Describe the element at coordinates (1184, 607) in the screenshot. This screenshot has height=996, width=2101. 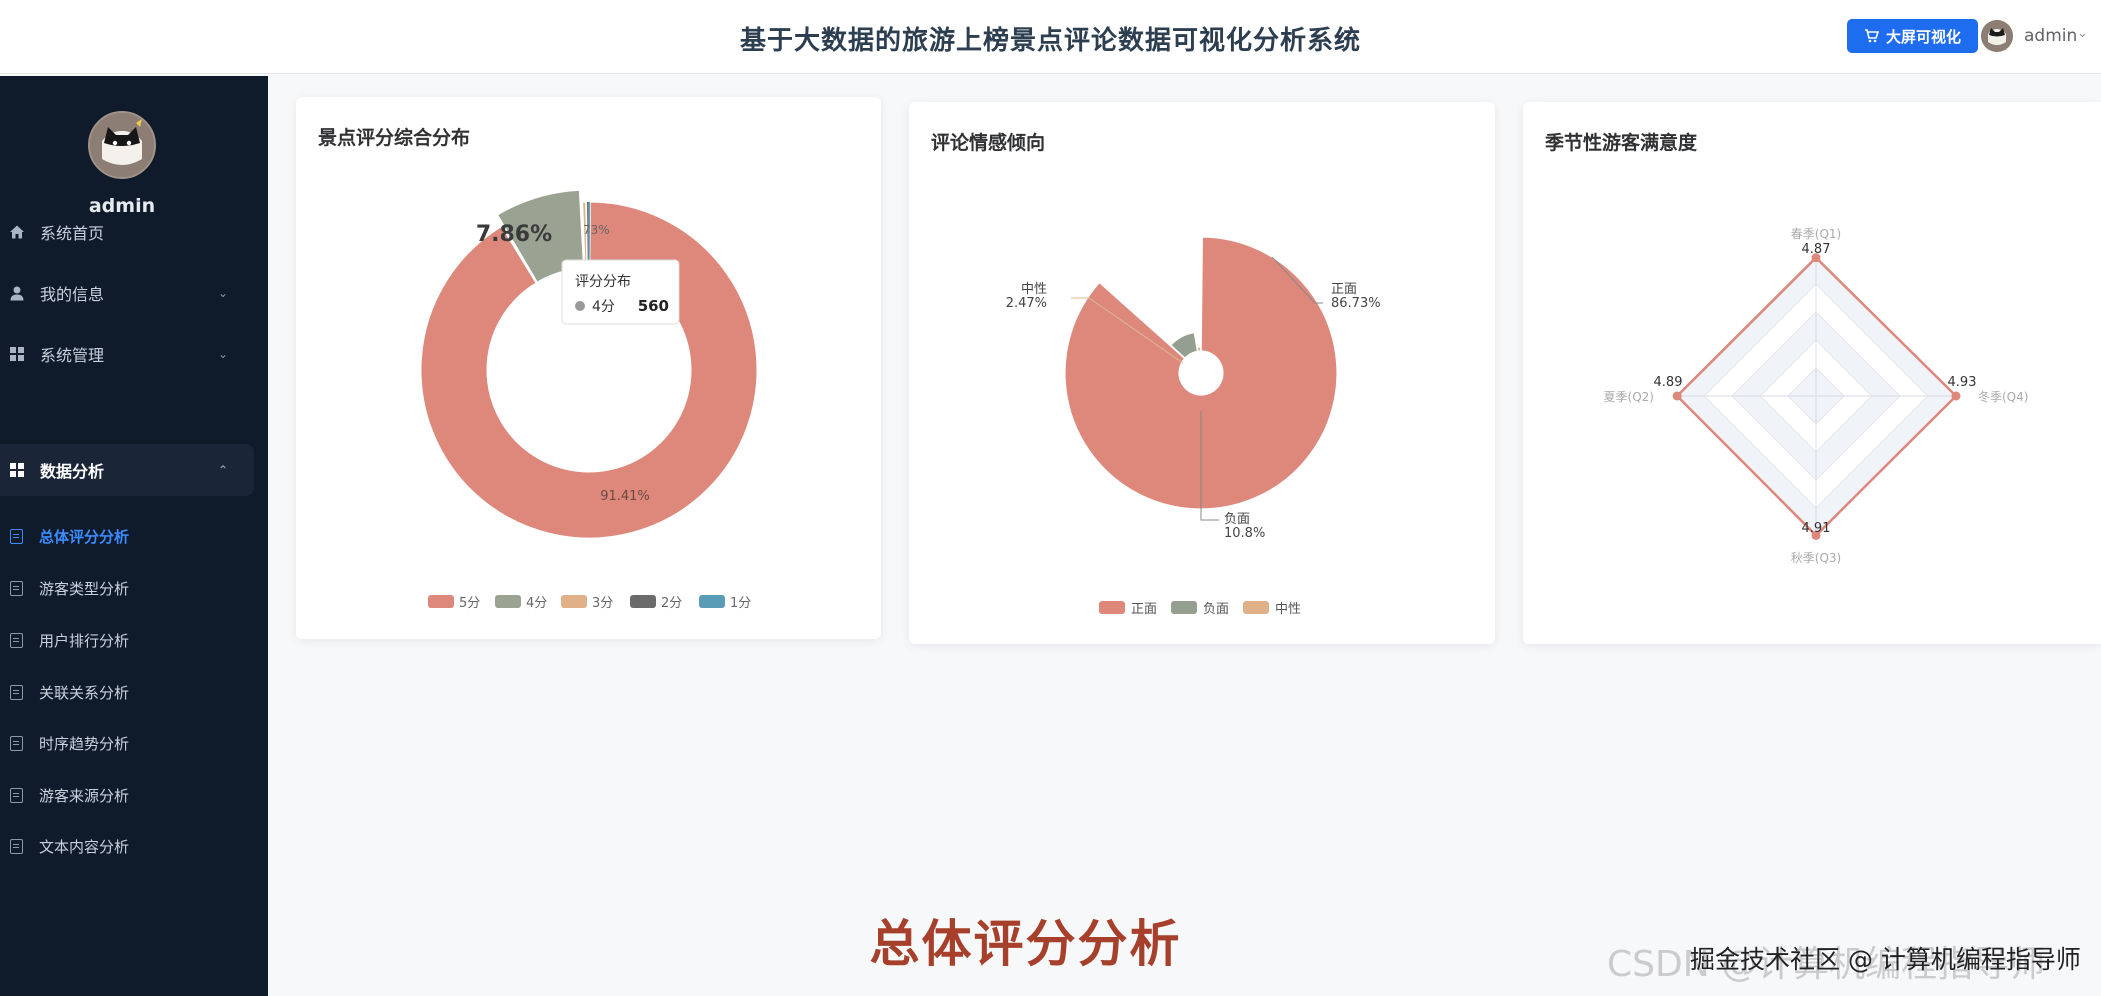
I see `legend-swatch-负面` at that location.